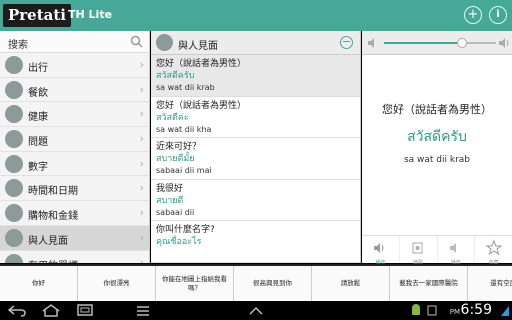  Describe the element at coordinates (38, 118) in the screenshot. I see `sidebar-item-label: 健康` at that location.